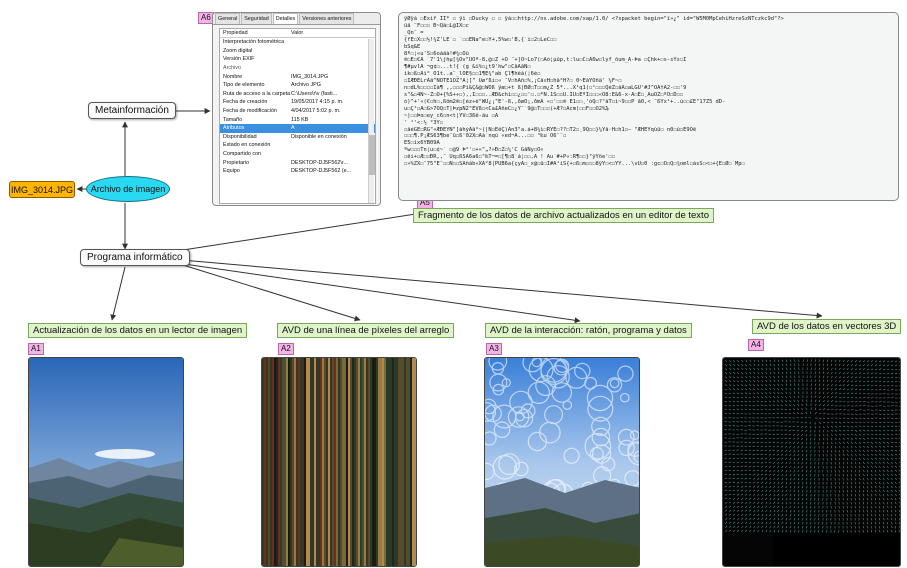 This screenshot has width=907, height=568. I want to click on property-name: Zoom digital, so click(238, 50).